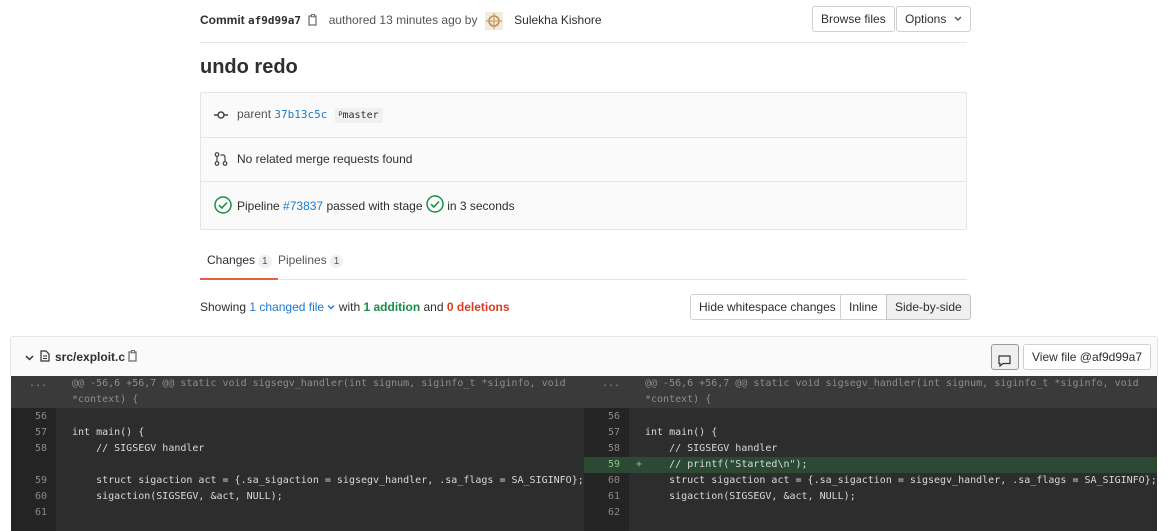 Image resolution: width=1173 pixels, height=531 pixels. Describe the element at coordinates (303, 206) in the screenshot. I see `pipeline-link: #73837` at that location.